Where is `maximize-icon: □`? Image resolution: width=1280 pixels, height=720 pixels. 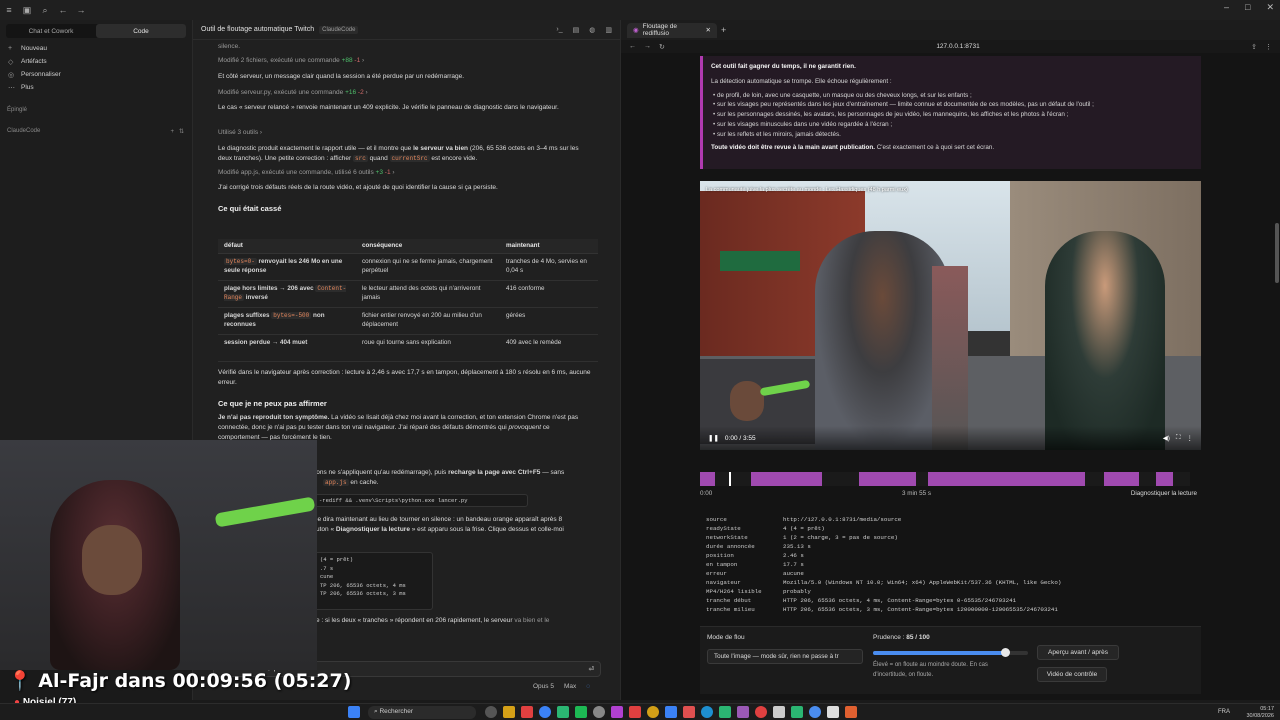 maximize-icon: □ is located at coordinates (1247, 7).